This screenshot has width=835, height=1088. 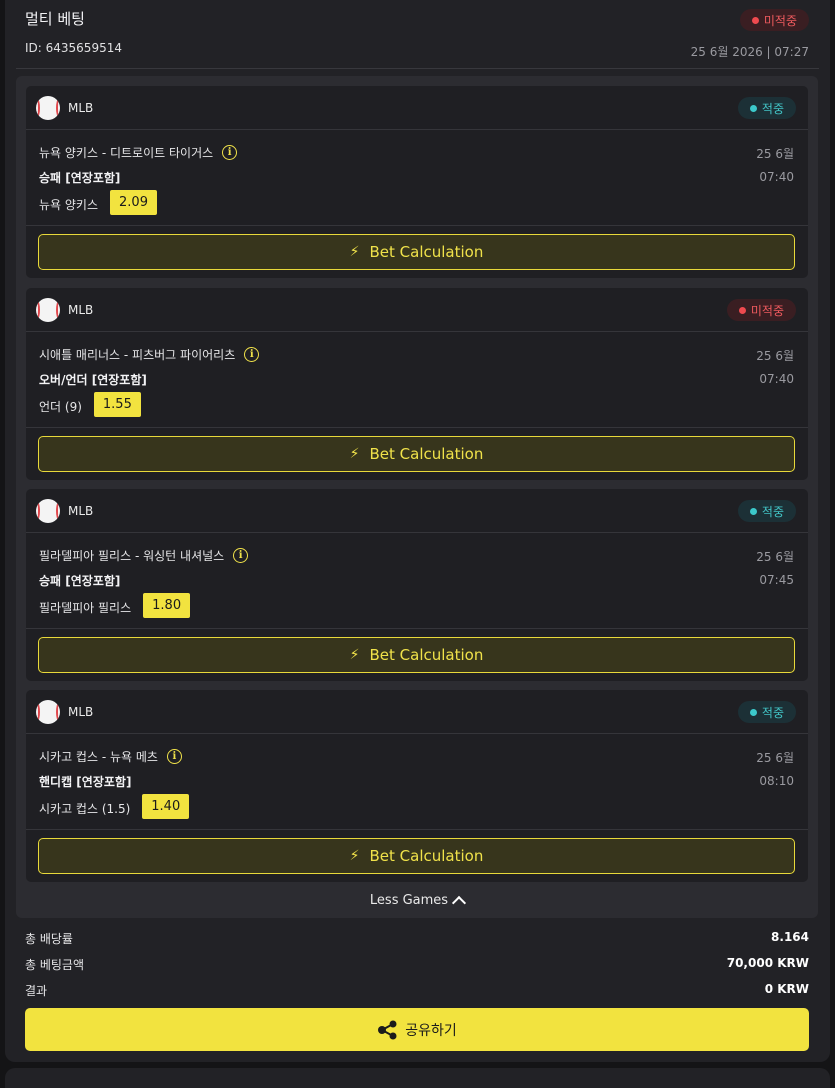 I want to click on match-title: 뉴욕 양키스 - 디트로이트 타이거스 i, so click(x=138, y=152).